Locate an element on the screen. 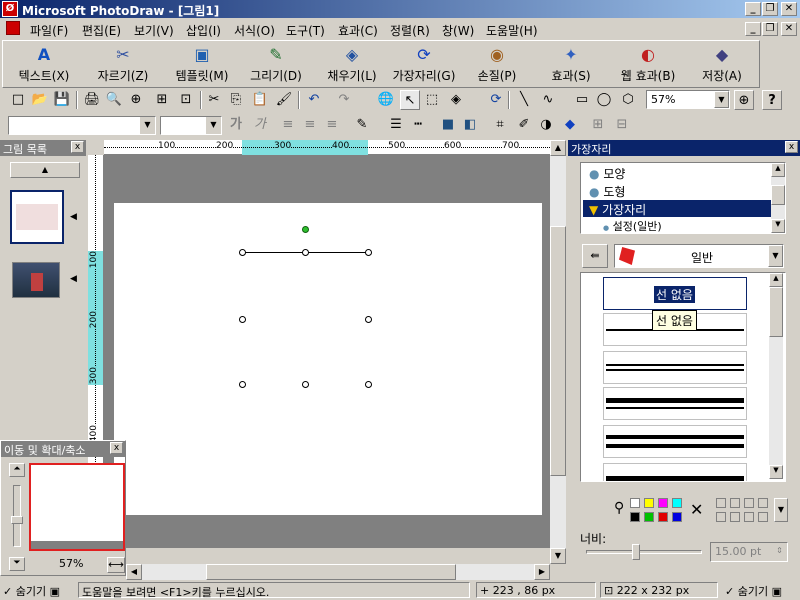 The image size is (800, 600). list-item-selected: ▼ 가장자리 is located at coordinates (617, 209).